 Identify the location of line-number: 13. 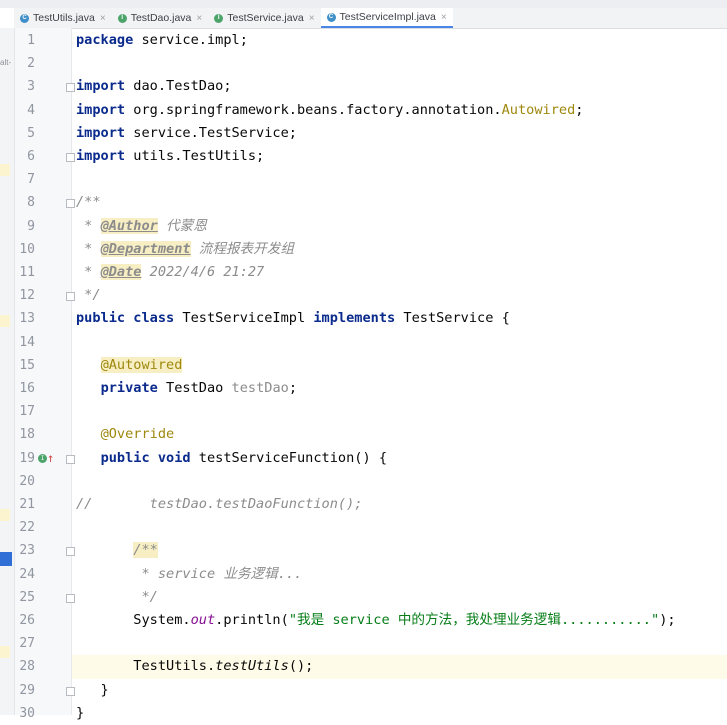
(25, 318).